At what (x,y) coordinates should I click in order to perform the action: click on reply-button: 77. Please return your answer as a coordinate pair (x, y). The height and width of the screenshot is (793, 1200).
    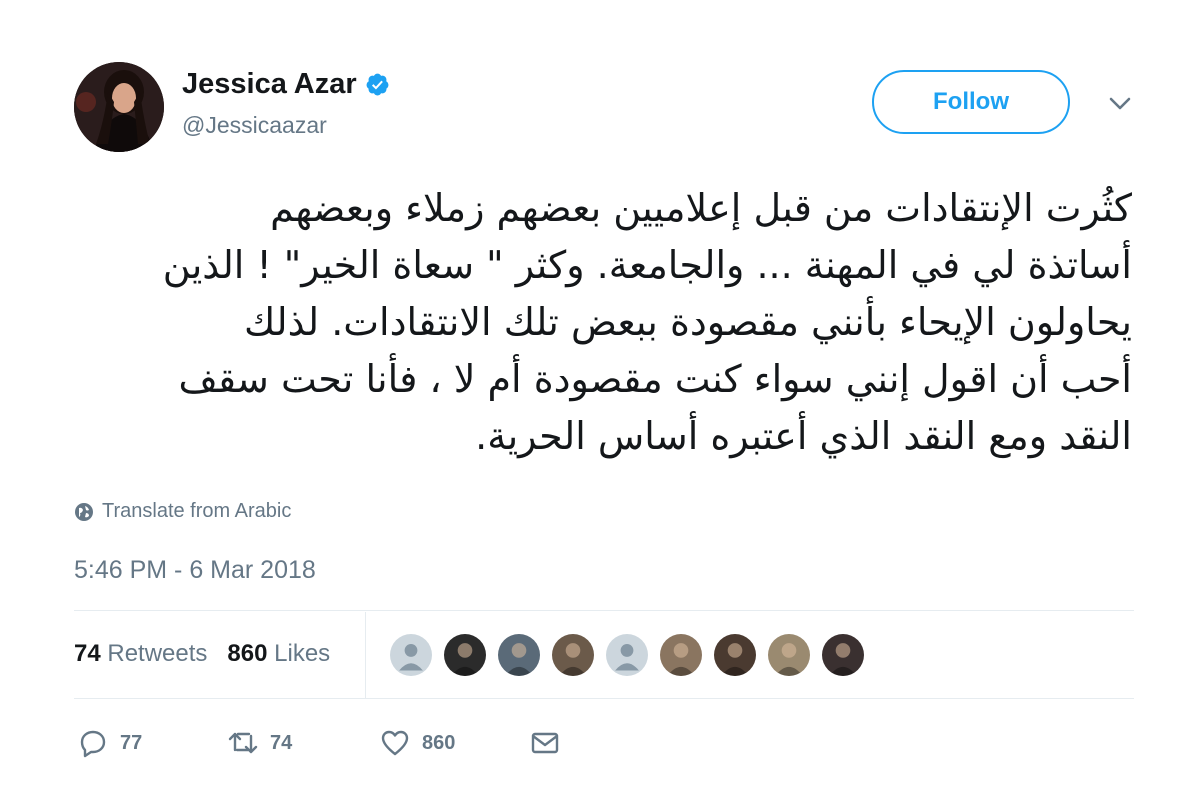
    Looking at the image, I should click on (153, 743).